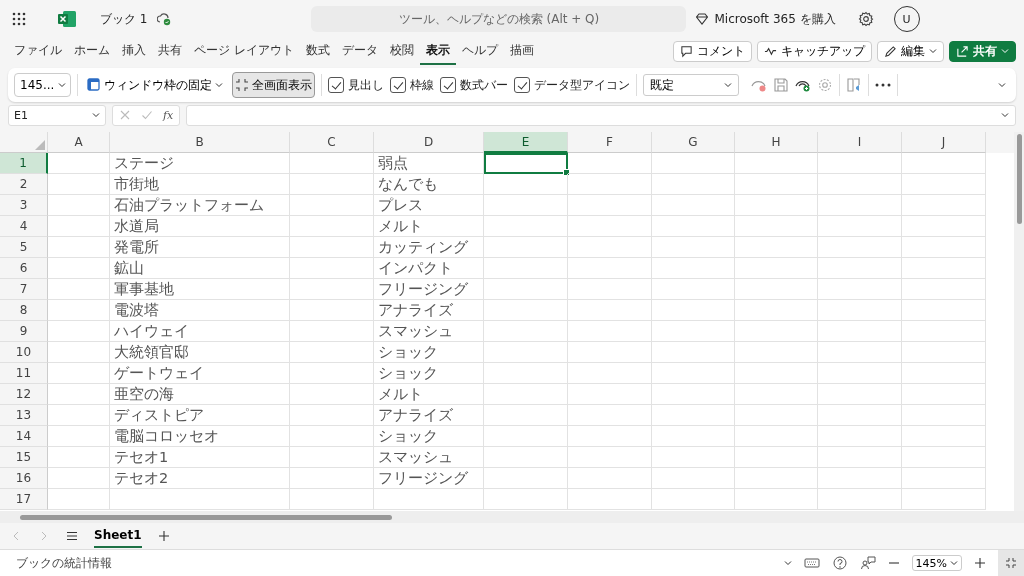  Describe the element at coordinates (526, 163) in the screenshot. I see `active-cell` at that location.